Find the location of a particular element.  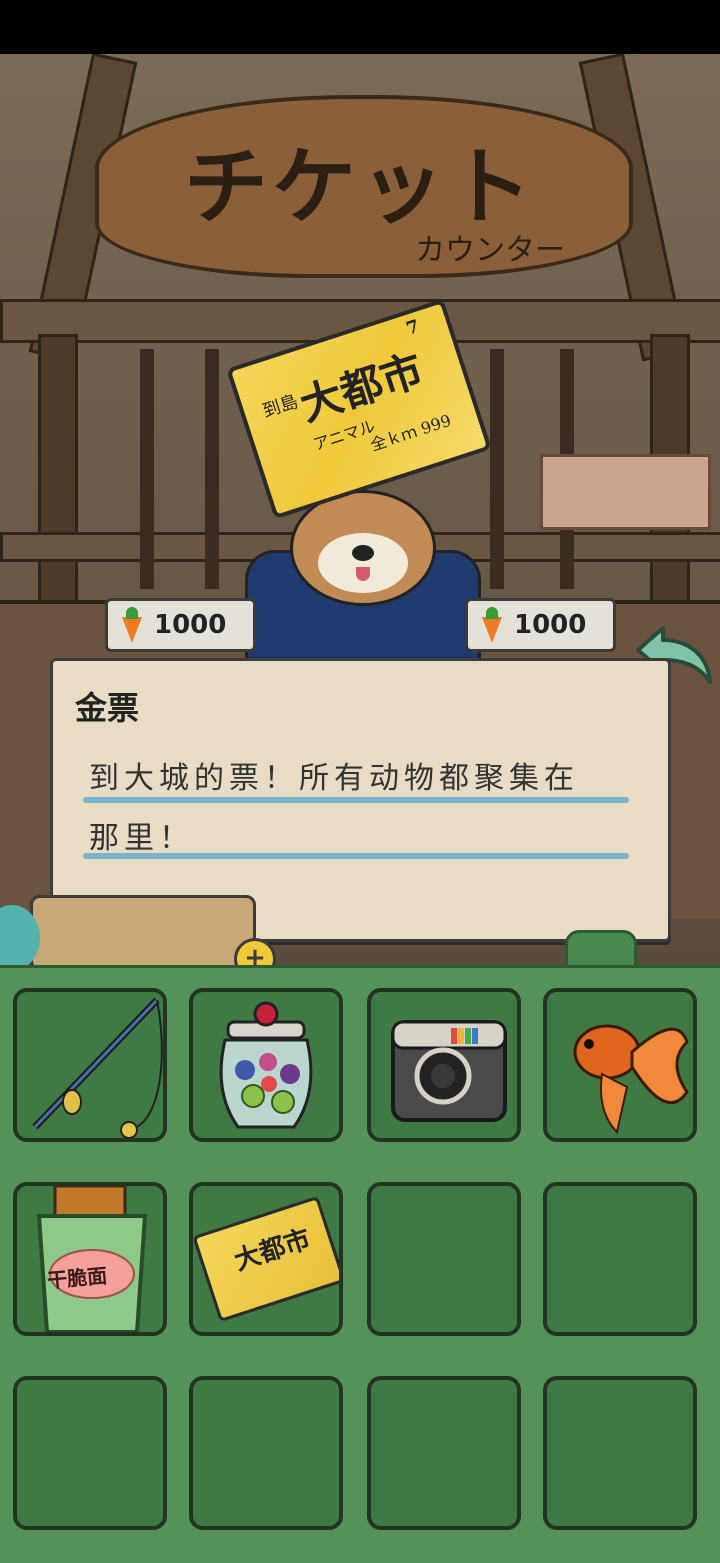

goldfish-icon is located at coordinates (631, 1079).